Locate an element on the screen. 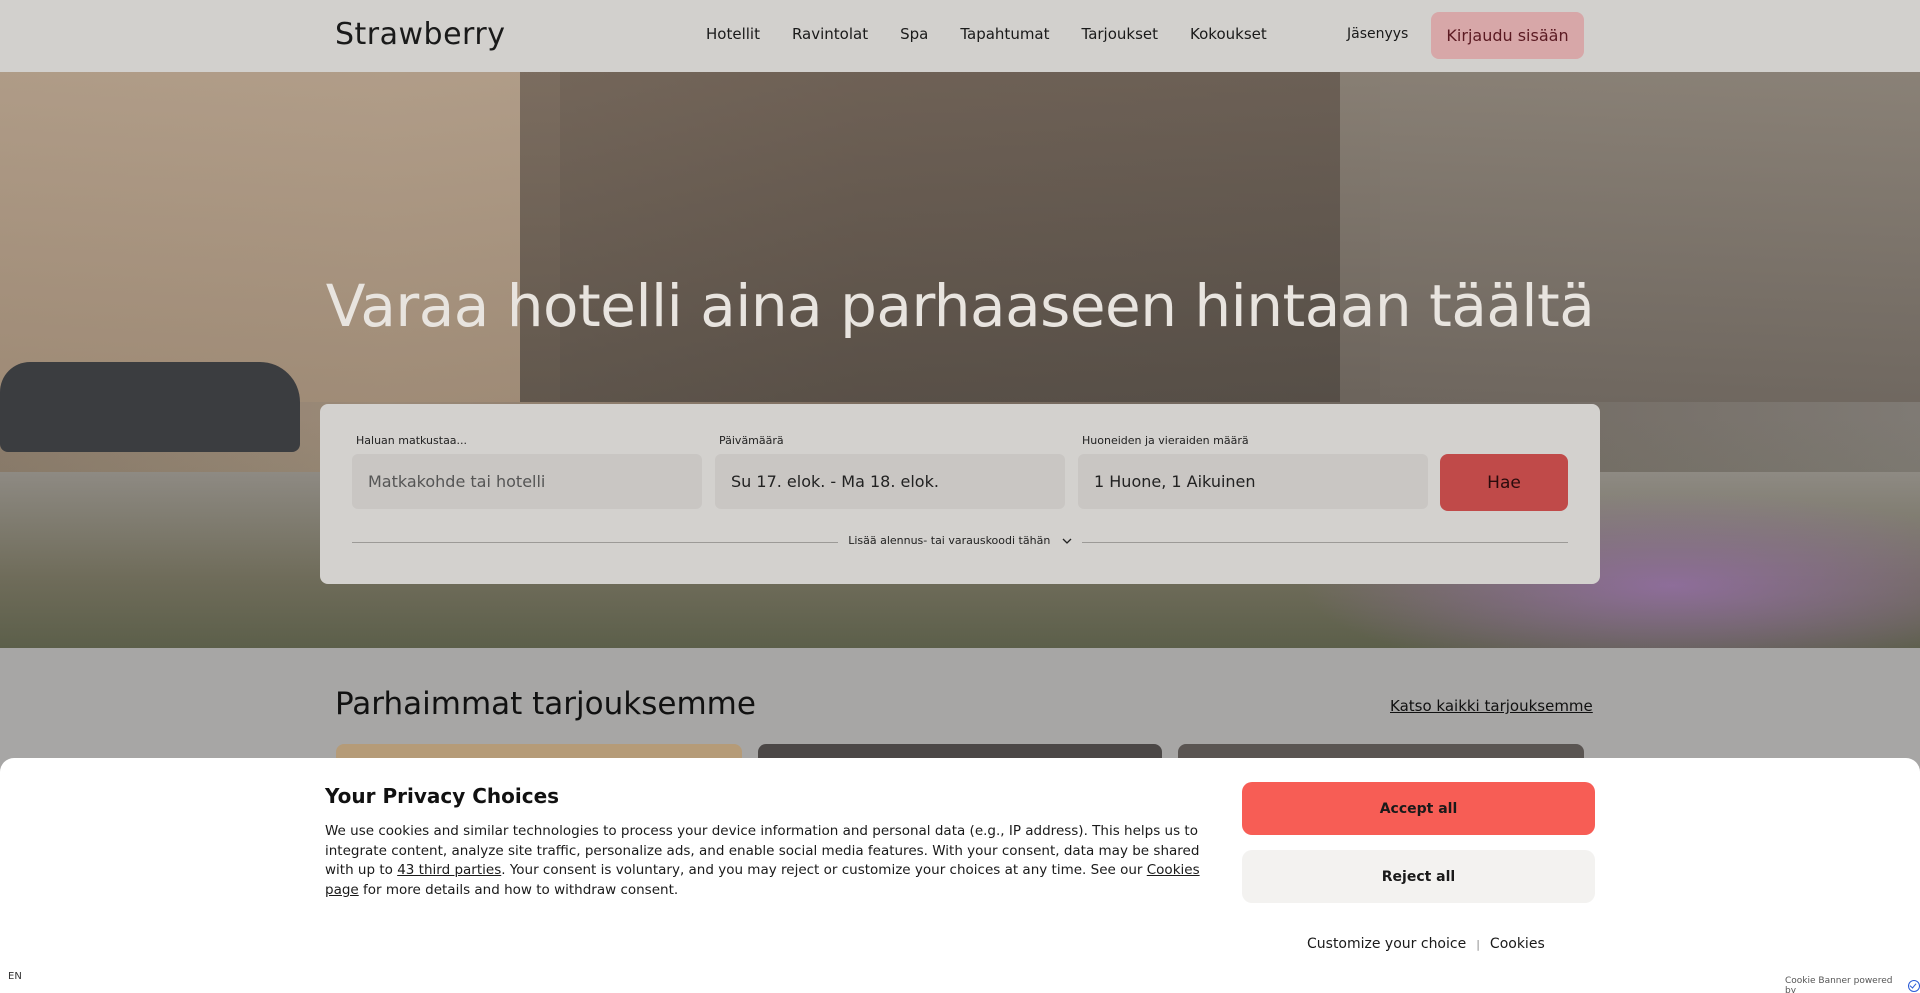 The height and width of the screenshot is (993, 1920). cookies-link: Cookies is located at coordinates (1517, 944).